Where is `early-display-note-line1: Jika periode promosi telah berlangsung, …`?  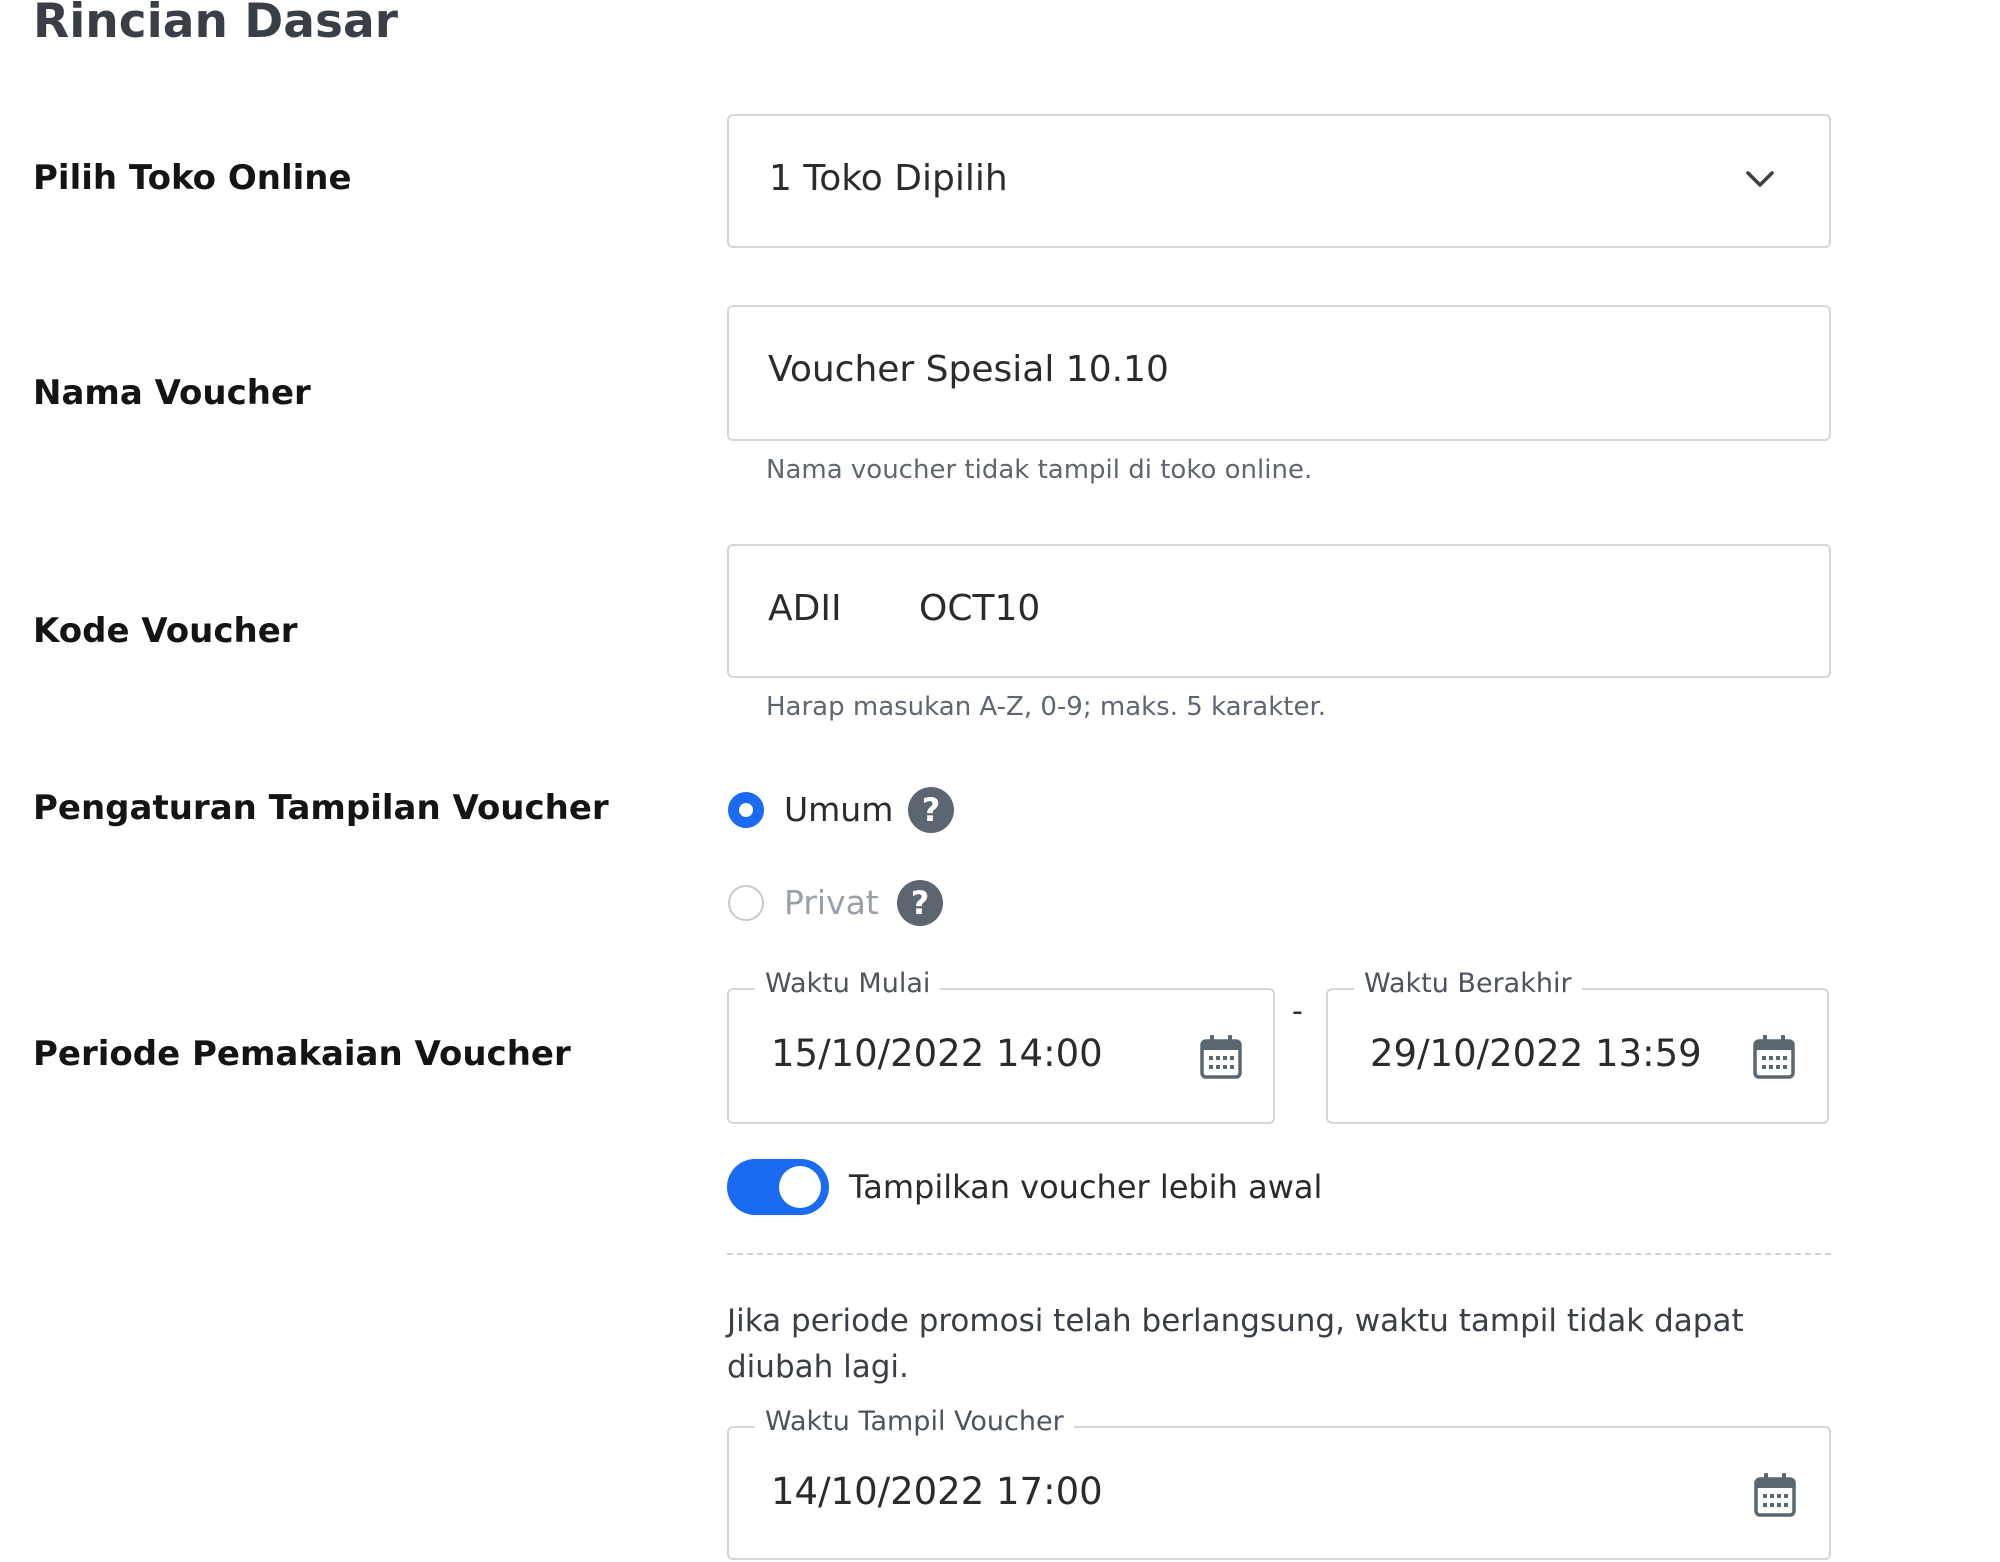
early-display-note-line1: Jika periode promosi telah berlangsung, … is located at coordinates (1235, 1321).